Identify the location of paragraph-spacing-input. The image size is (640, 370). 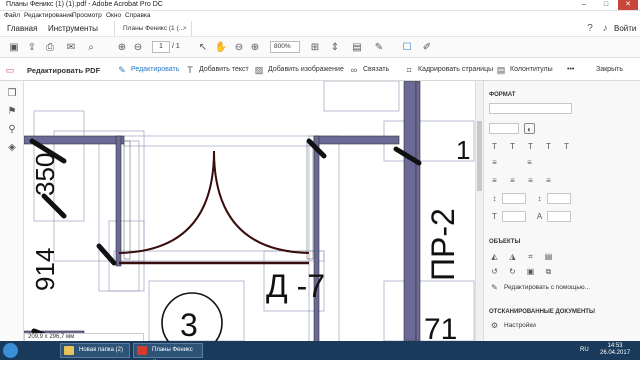
(559, 198).